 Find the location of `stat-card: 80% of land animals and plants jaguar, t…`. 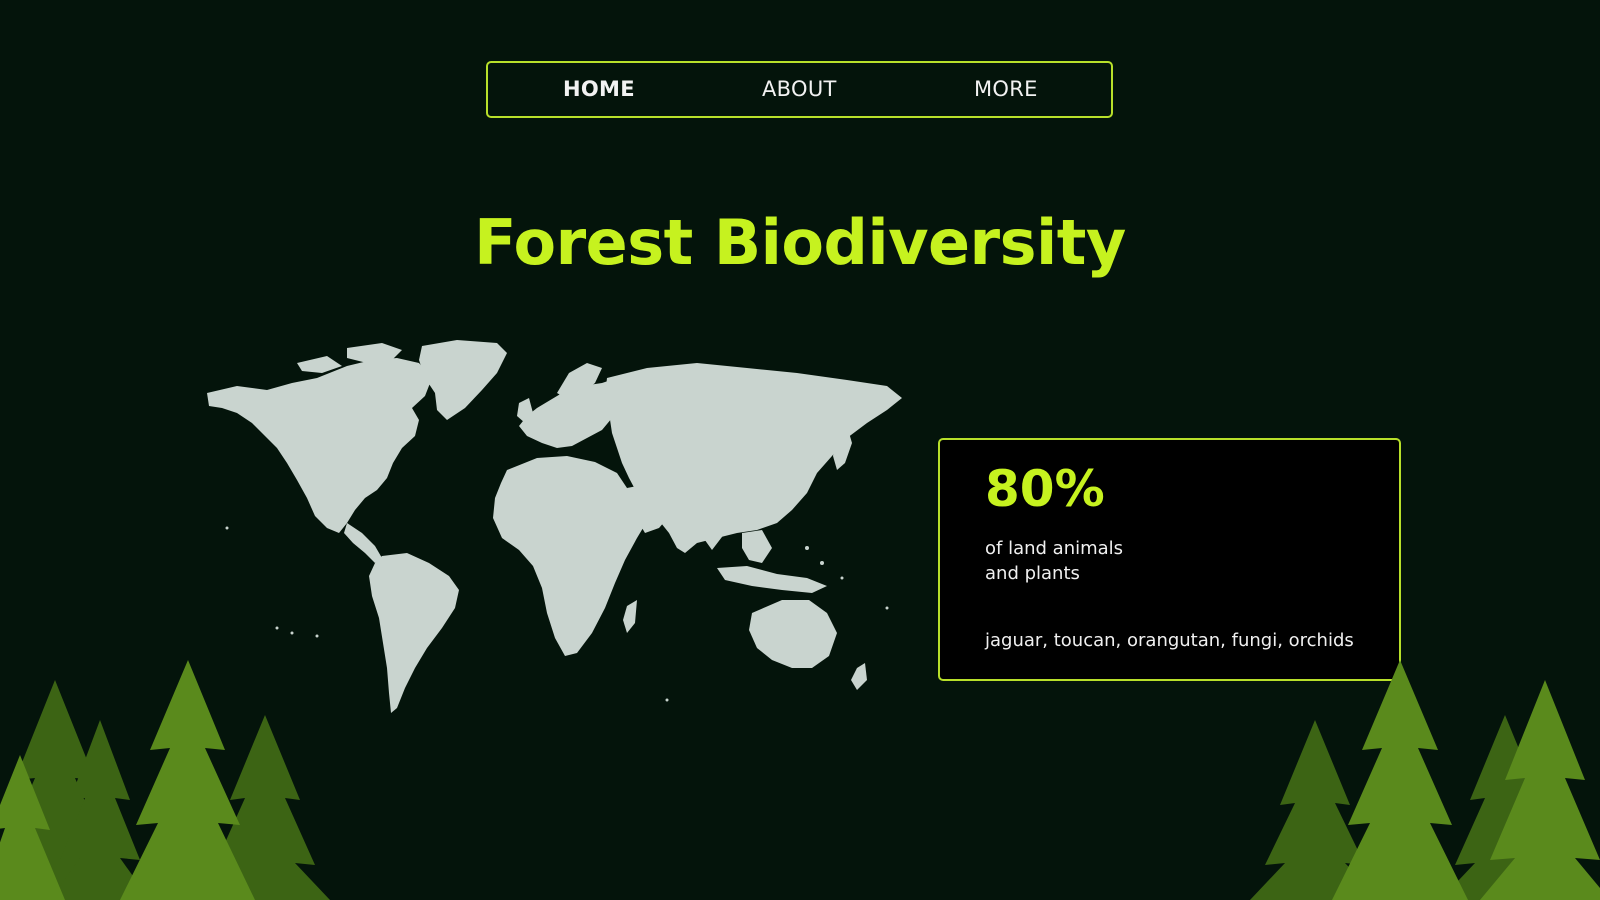

stat-card: 80% of land animals and plants jaguar, t… is located at coordinates (1169, 559).